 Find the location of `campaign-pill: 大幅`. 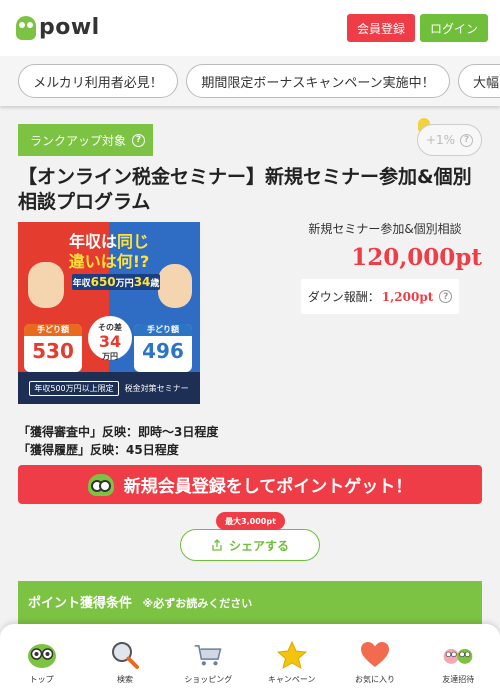

campaign-pill: 大幅 is located at coordinates (479, 81).